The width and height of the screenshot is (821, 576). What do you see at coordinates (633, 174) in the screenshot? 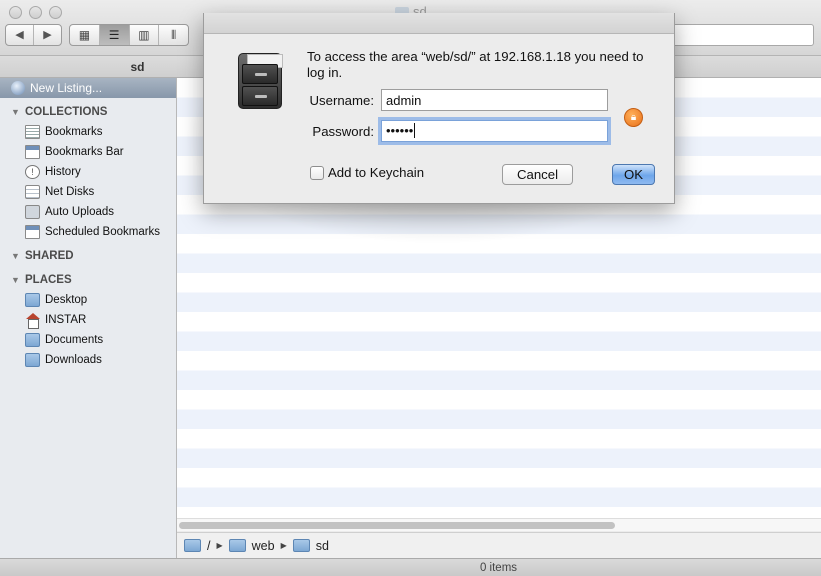
I see `ok-button: OK` at bounding box center [633, 174].